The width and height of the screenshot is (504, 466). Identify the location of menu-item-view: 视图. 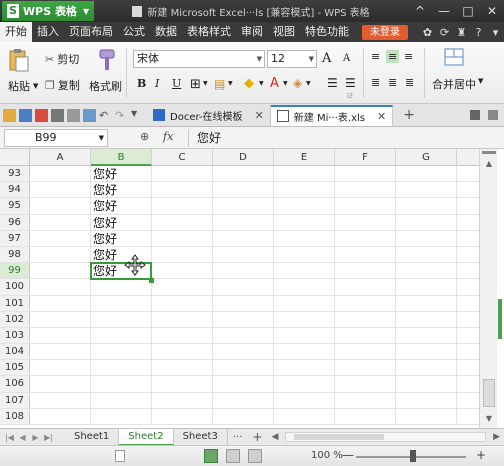
(284, 32).